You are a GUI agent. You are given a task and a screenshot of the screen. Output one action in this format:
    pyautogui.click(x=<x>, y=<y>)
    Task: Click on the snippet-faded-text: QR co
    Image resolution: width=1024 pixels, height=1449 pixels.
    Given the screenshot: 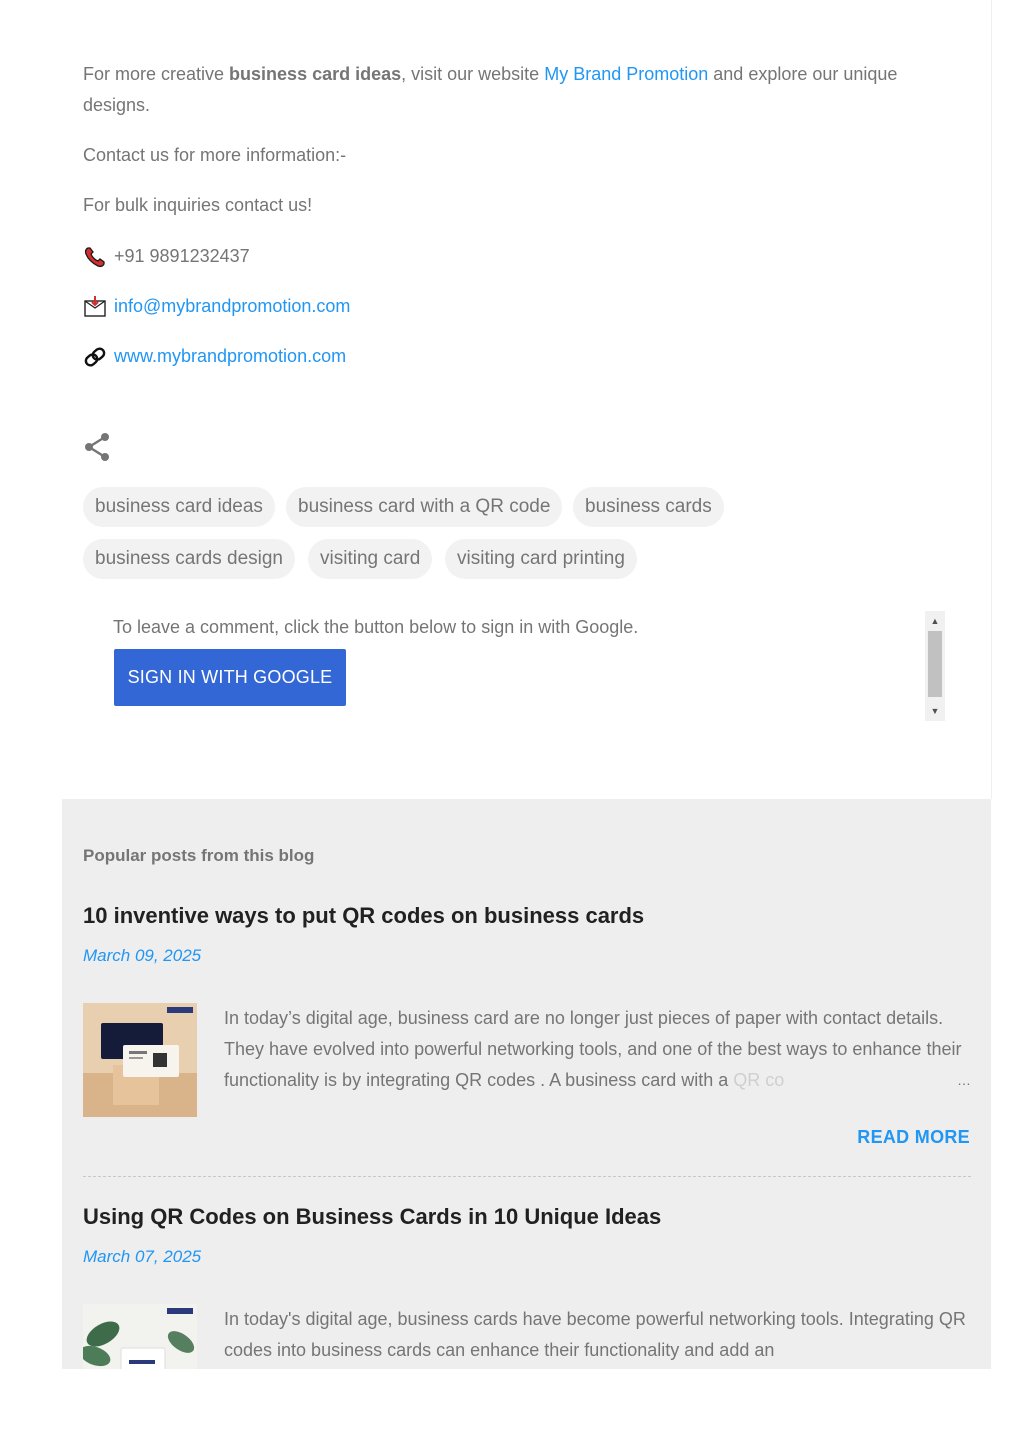 What is the action you would take?
    pyautogui.click(x=759, y=1080)
    